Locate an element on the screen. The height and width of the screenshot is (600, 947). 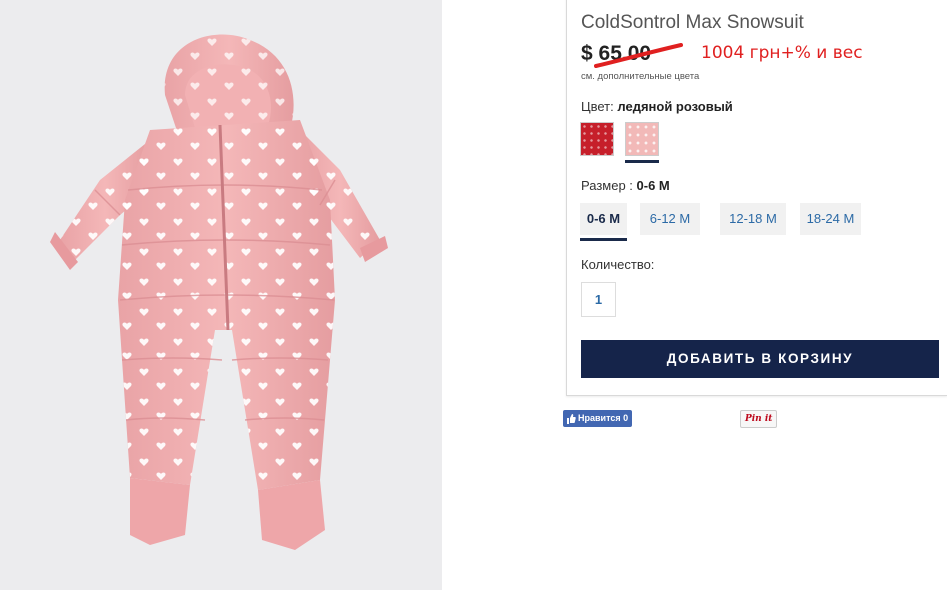
quantity-label: Количество: is located at coordinates (618, 264).